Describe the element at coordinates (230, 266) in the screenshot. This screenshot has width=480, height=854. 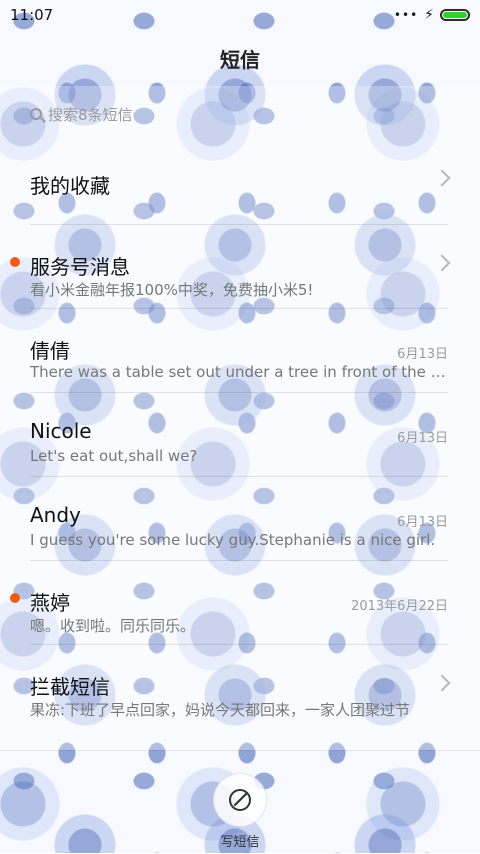
I see `conversation-item: 服务号消息看小米金融年报100%中奖，免费抽小米5!` at that location.